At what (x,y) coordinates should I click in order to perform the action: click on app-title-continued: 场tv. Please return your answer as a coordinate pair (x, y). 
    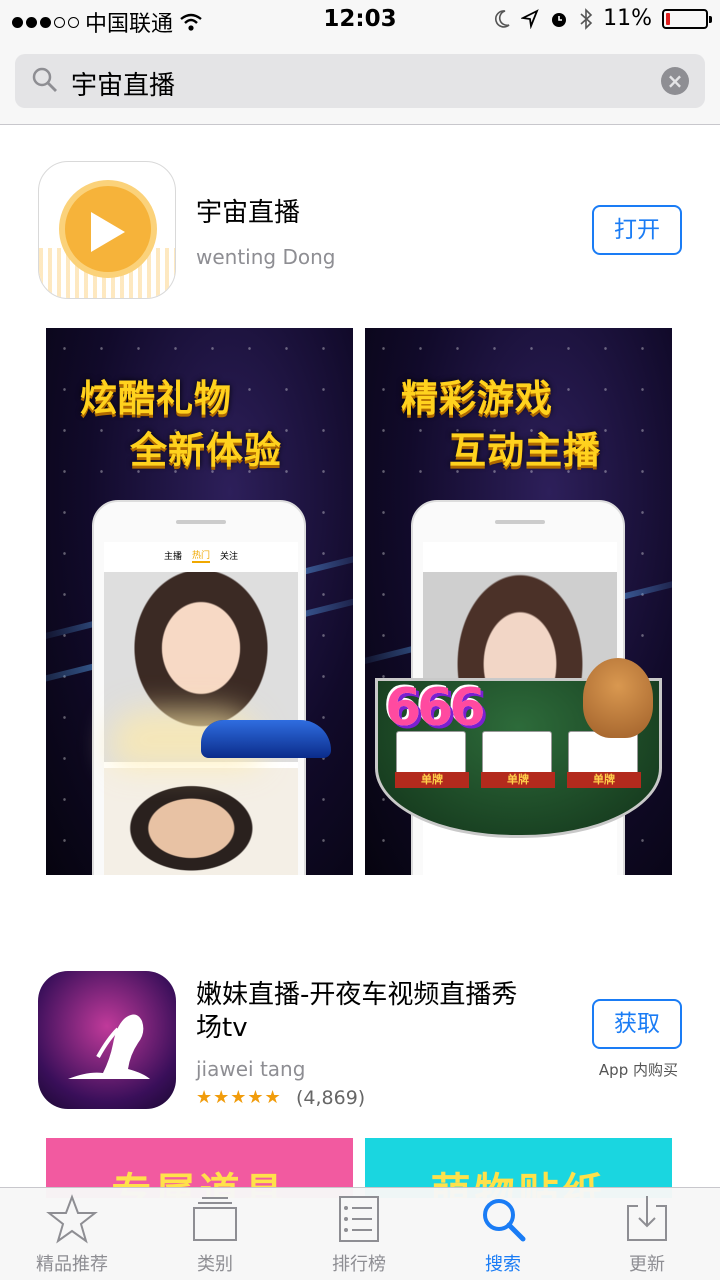
    Looking at the image, I should click on (222, 1028).